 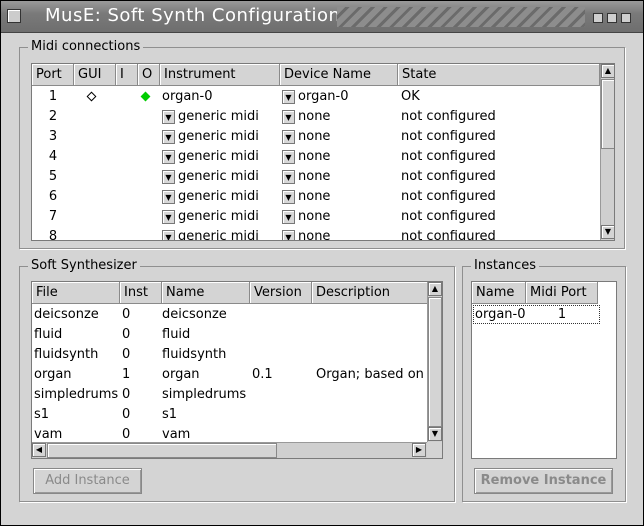 I want to click on maximize-icon, so click(x=612, y=18).